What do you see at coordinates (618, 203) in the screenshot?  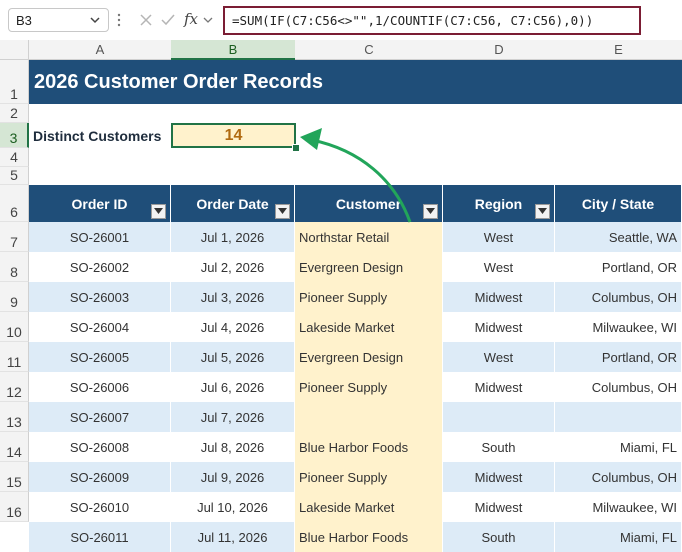 I see `header-city-state: City / State` at bounding box center [618, 203].